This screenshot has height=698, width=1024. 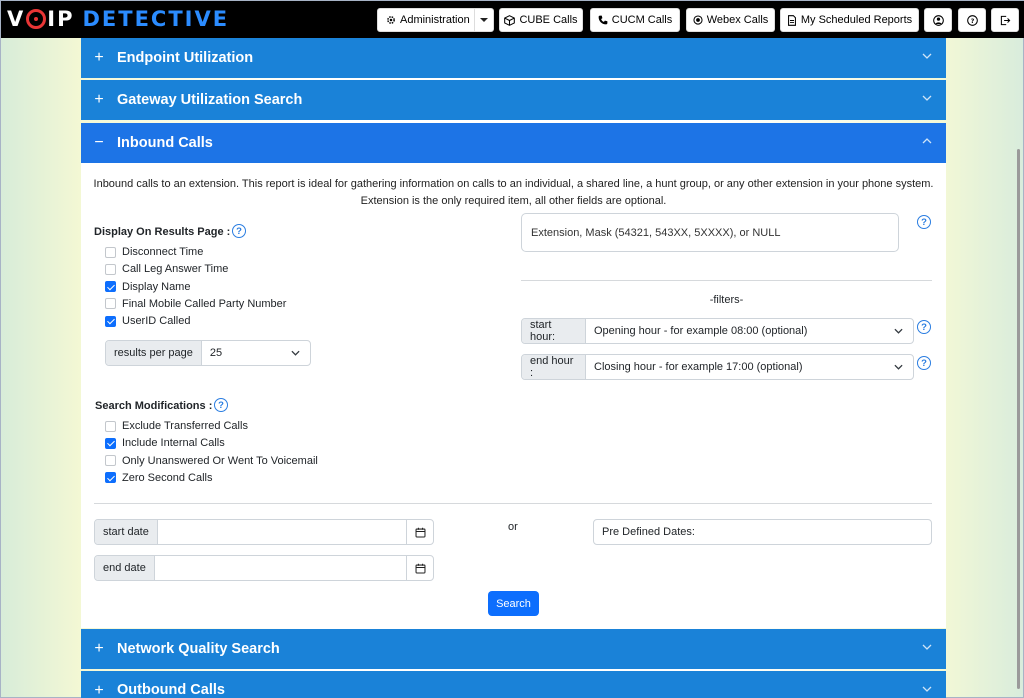 I want to click on webex-calls-label: Webex Calls, so click(x=737, y=20).